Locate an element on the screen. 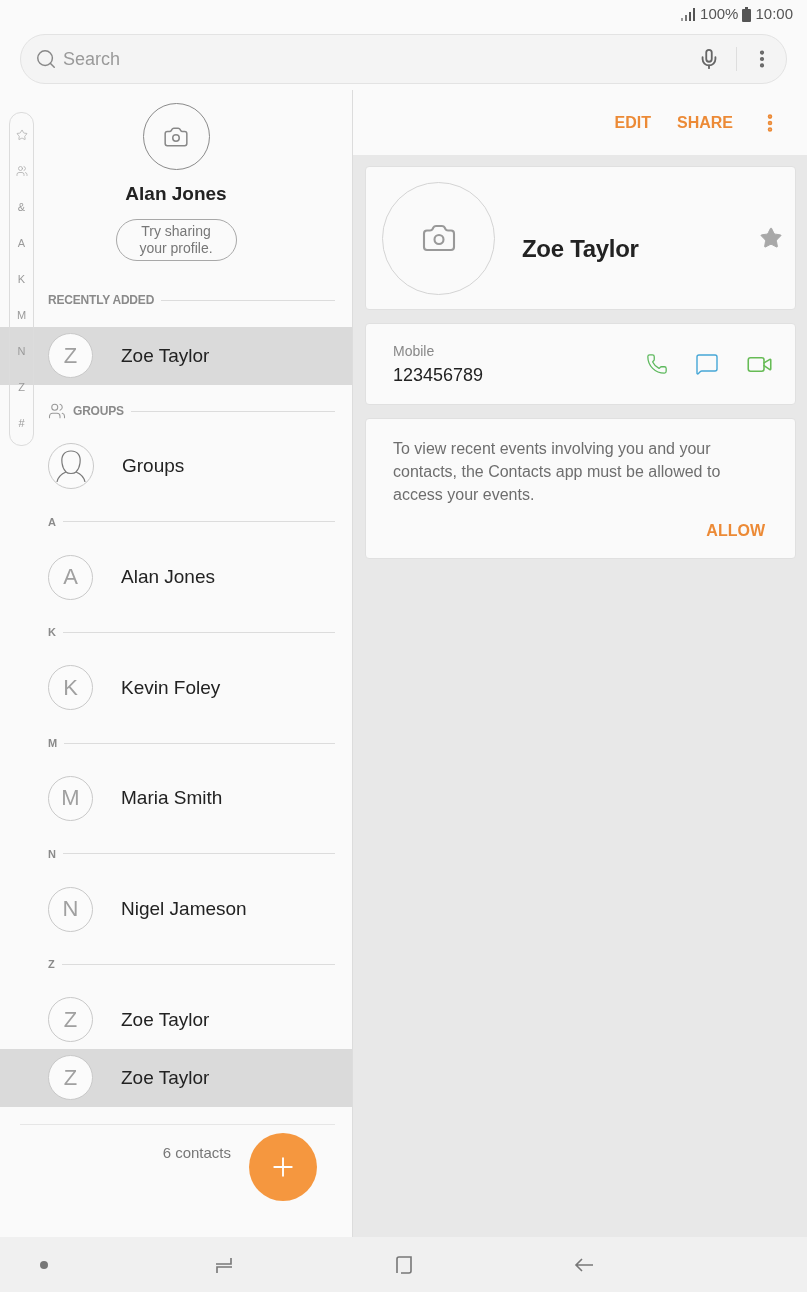 This screenshot has width=807, height=1292. events-notice: To view recent events involving you and your contacts, the Contacts app must be allowed to access your events. is located at coordinates (557, 472).